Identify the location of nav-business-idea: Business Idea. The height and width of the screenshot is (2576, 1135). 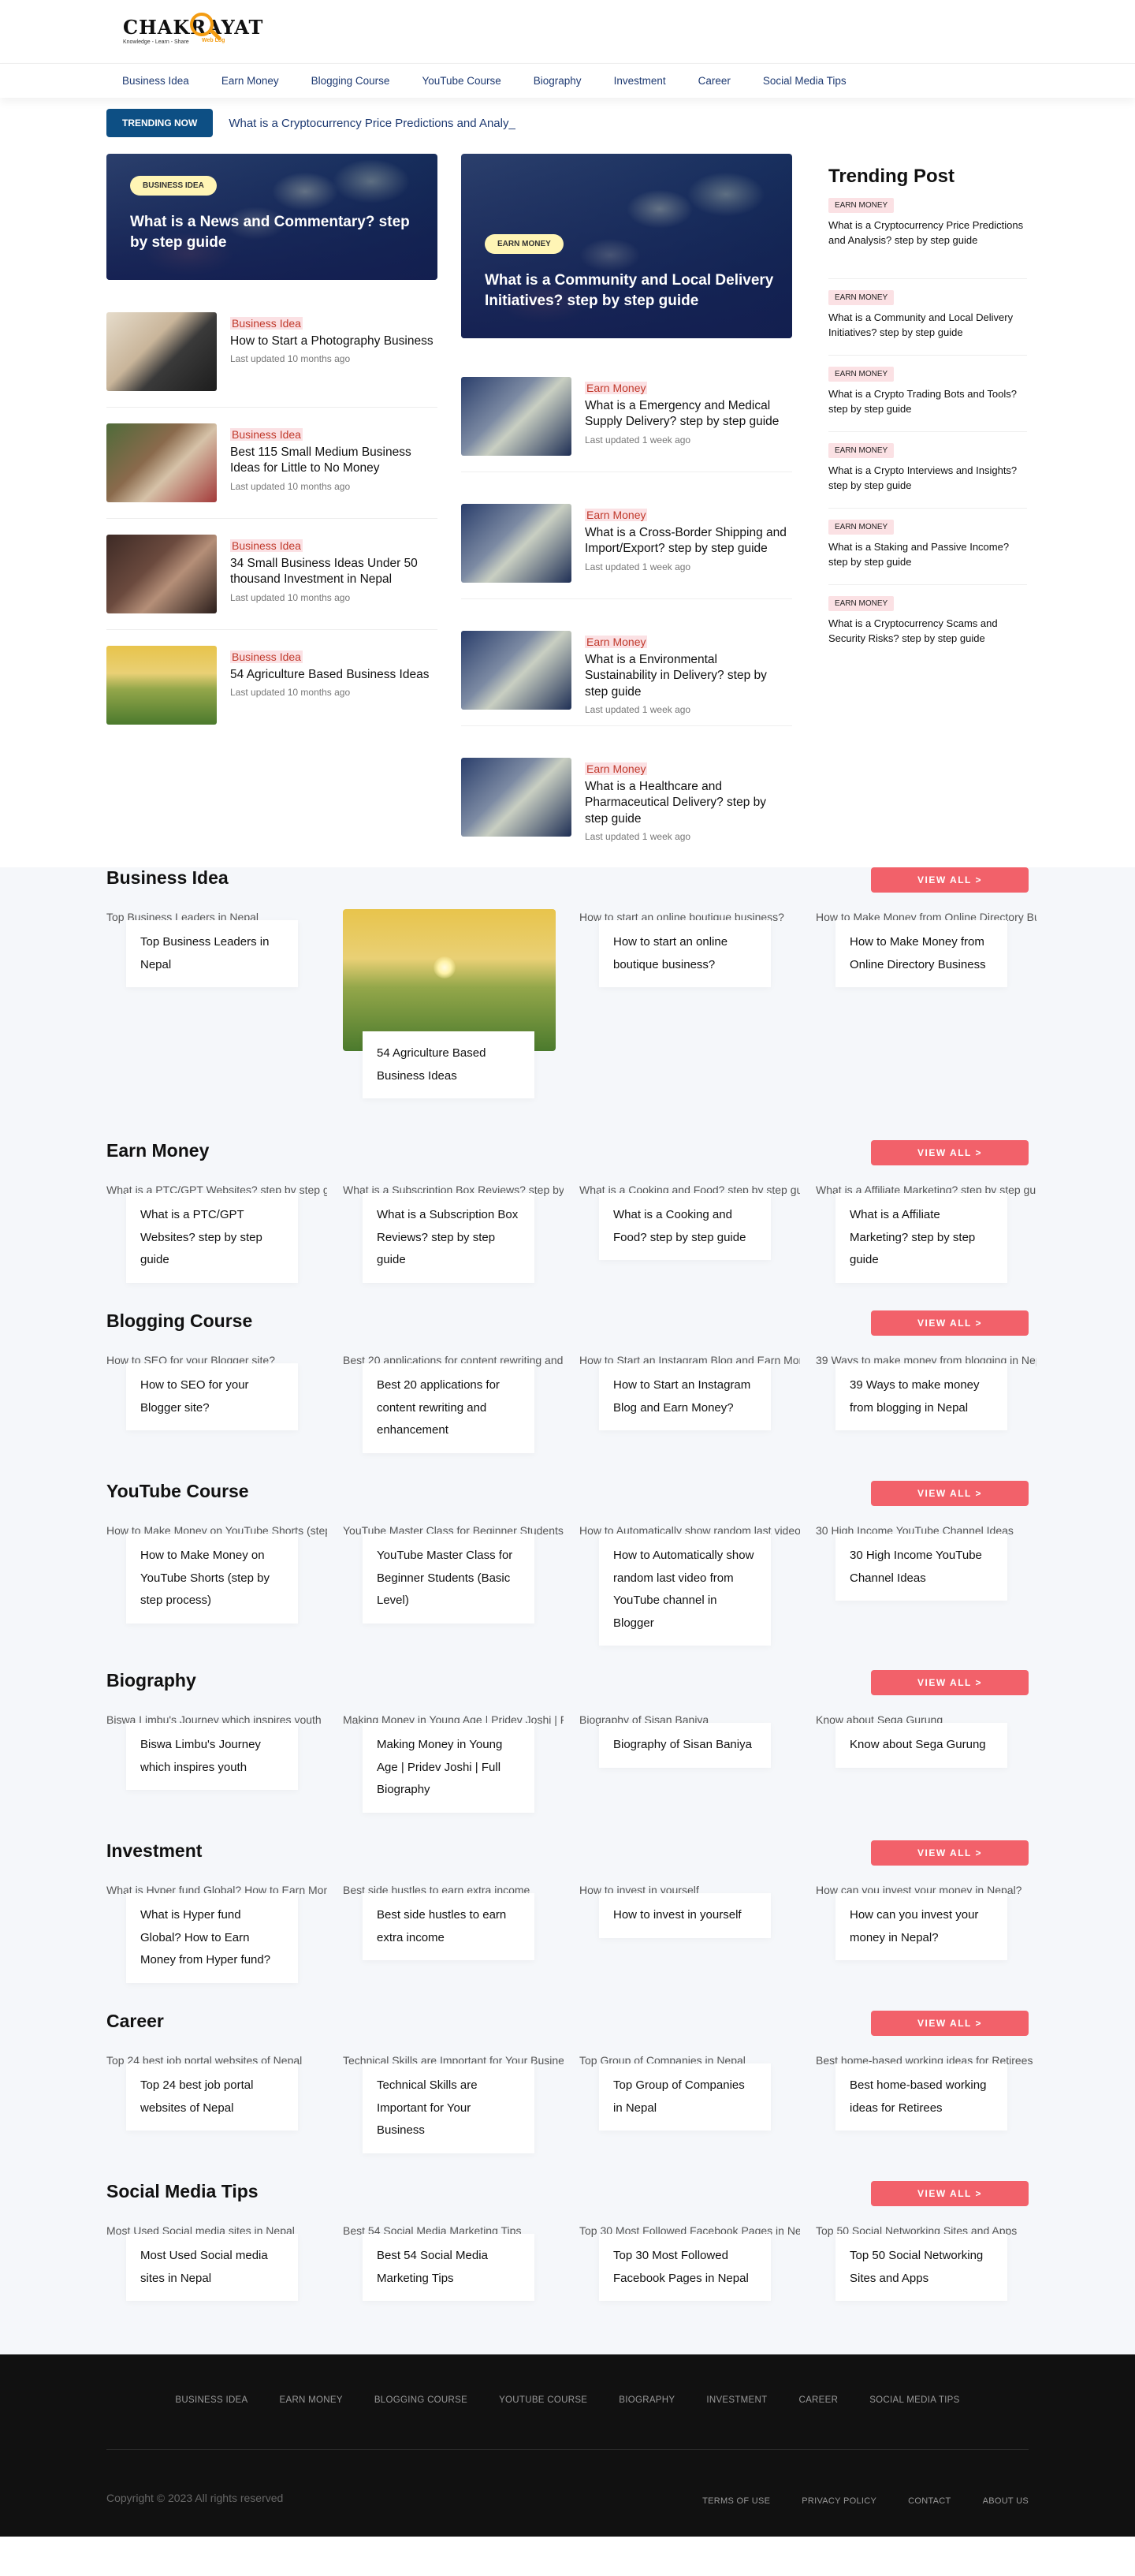
(155, 81).